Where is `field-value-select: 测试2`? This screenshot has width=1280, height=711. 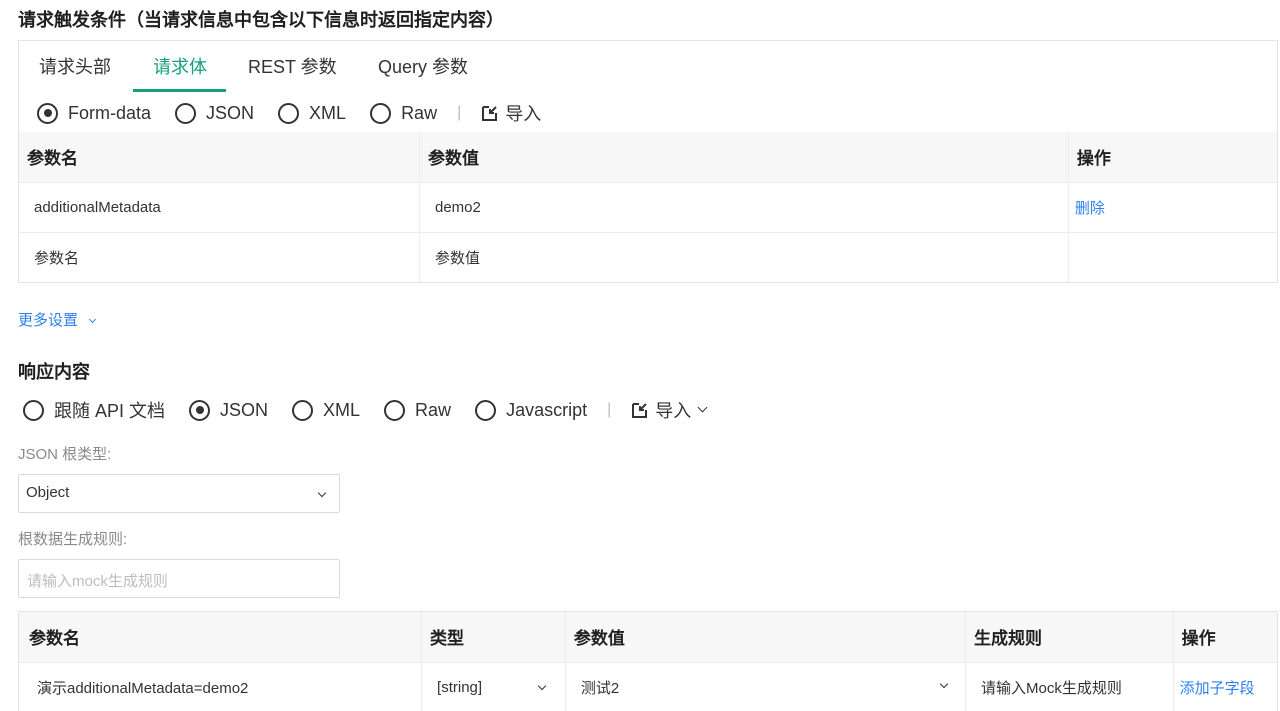 field-value-select: 测试2 is located at coordinates (765, 686).